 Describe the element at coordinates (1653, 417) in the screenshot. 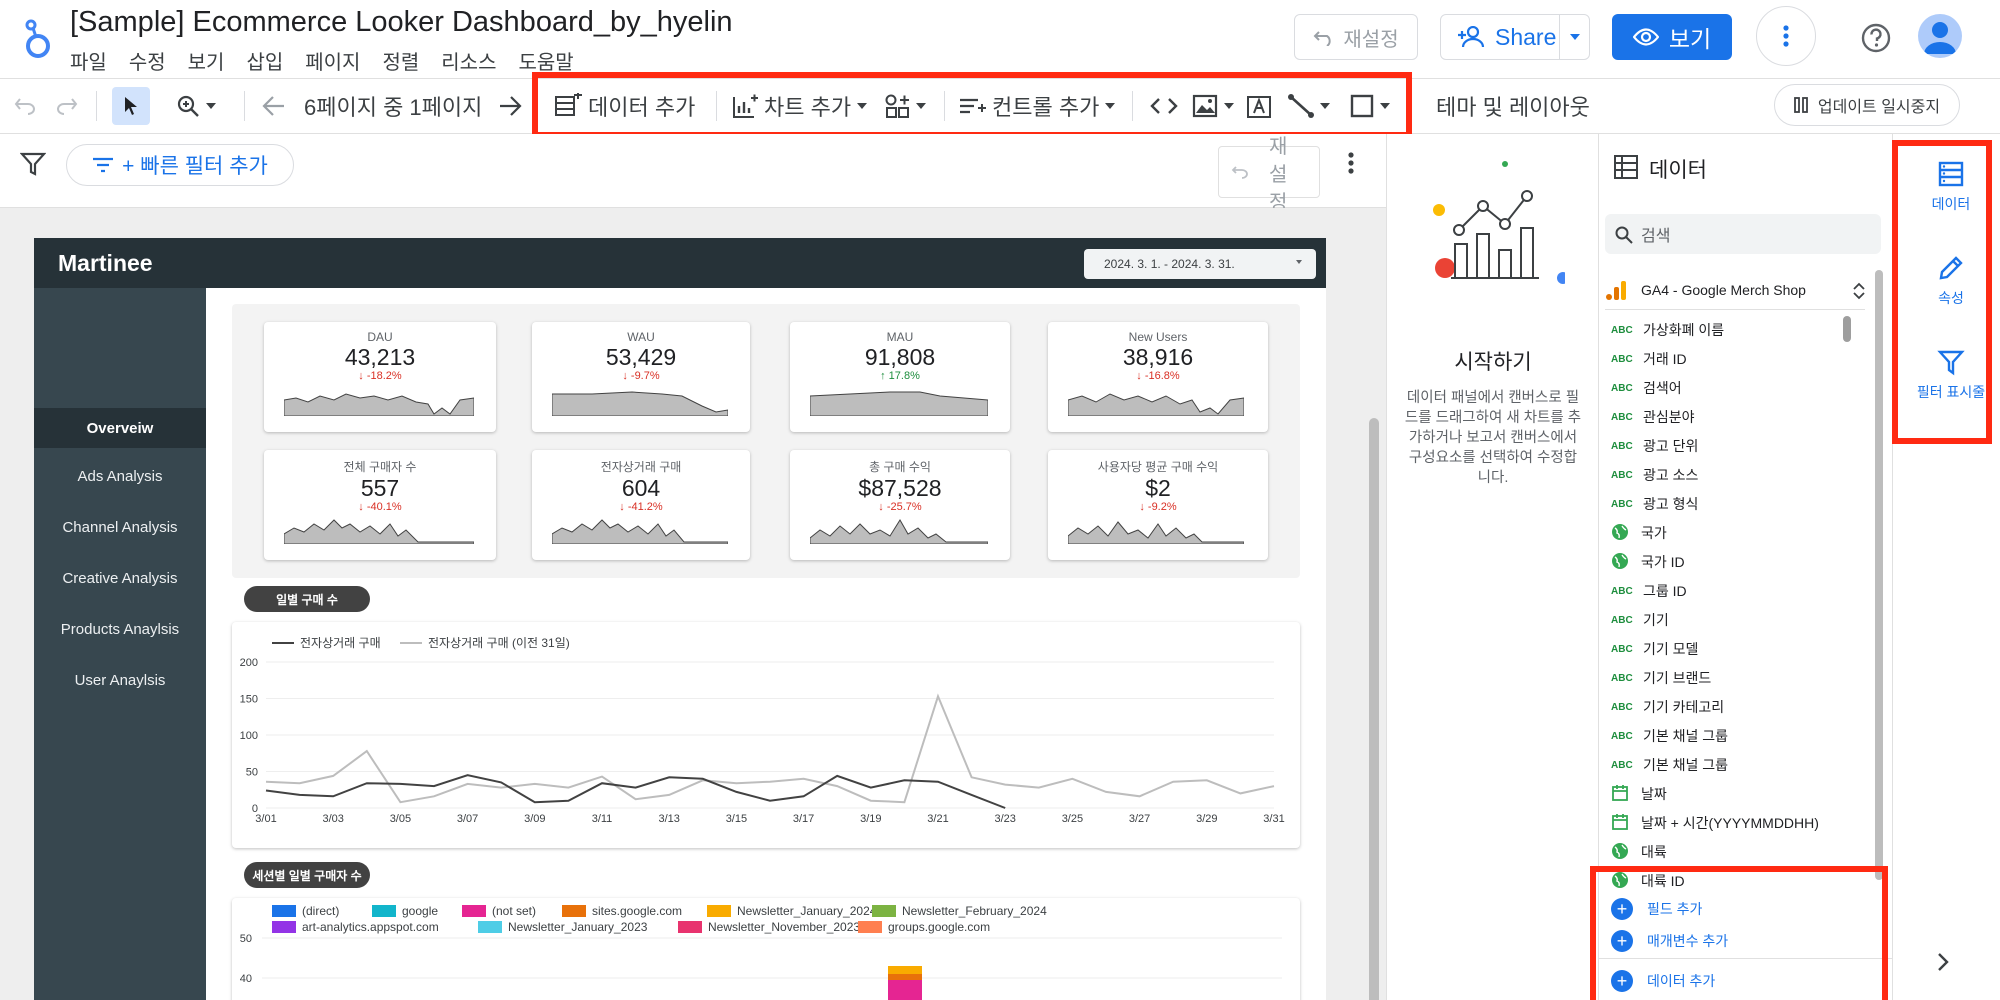

I see `field-item: ABC 관심분야` at that location.